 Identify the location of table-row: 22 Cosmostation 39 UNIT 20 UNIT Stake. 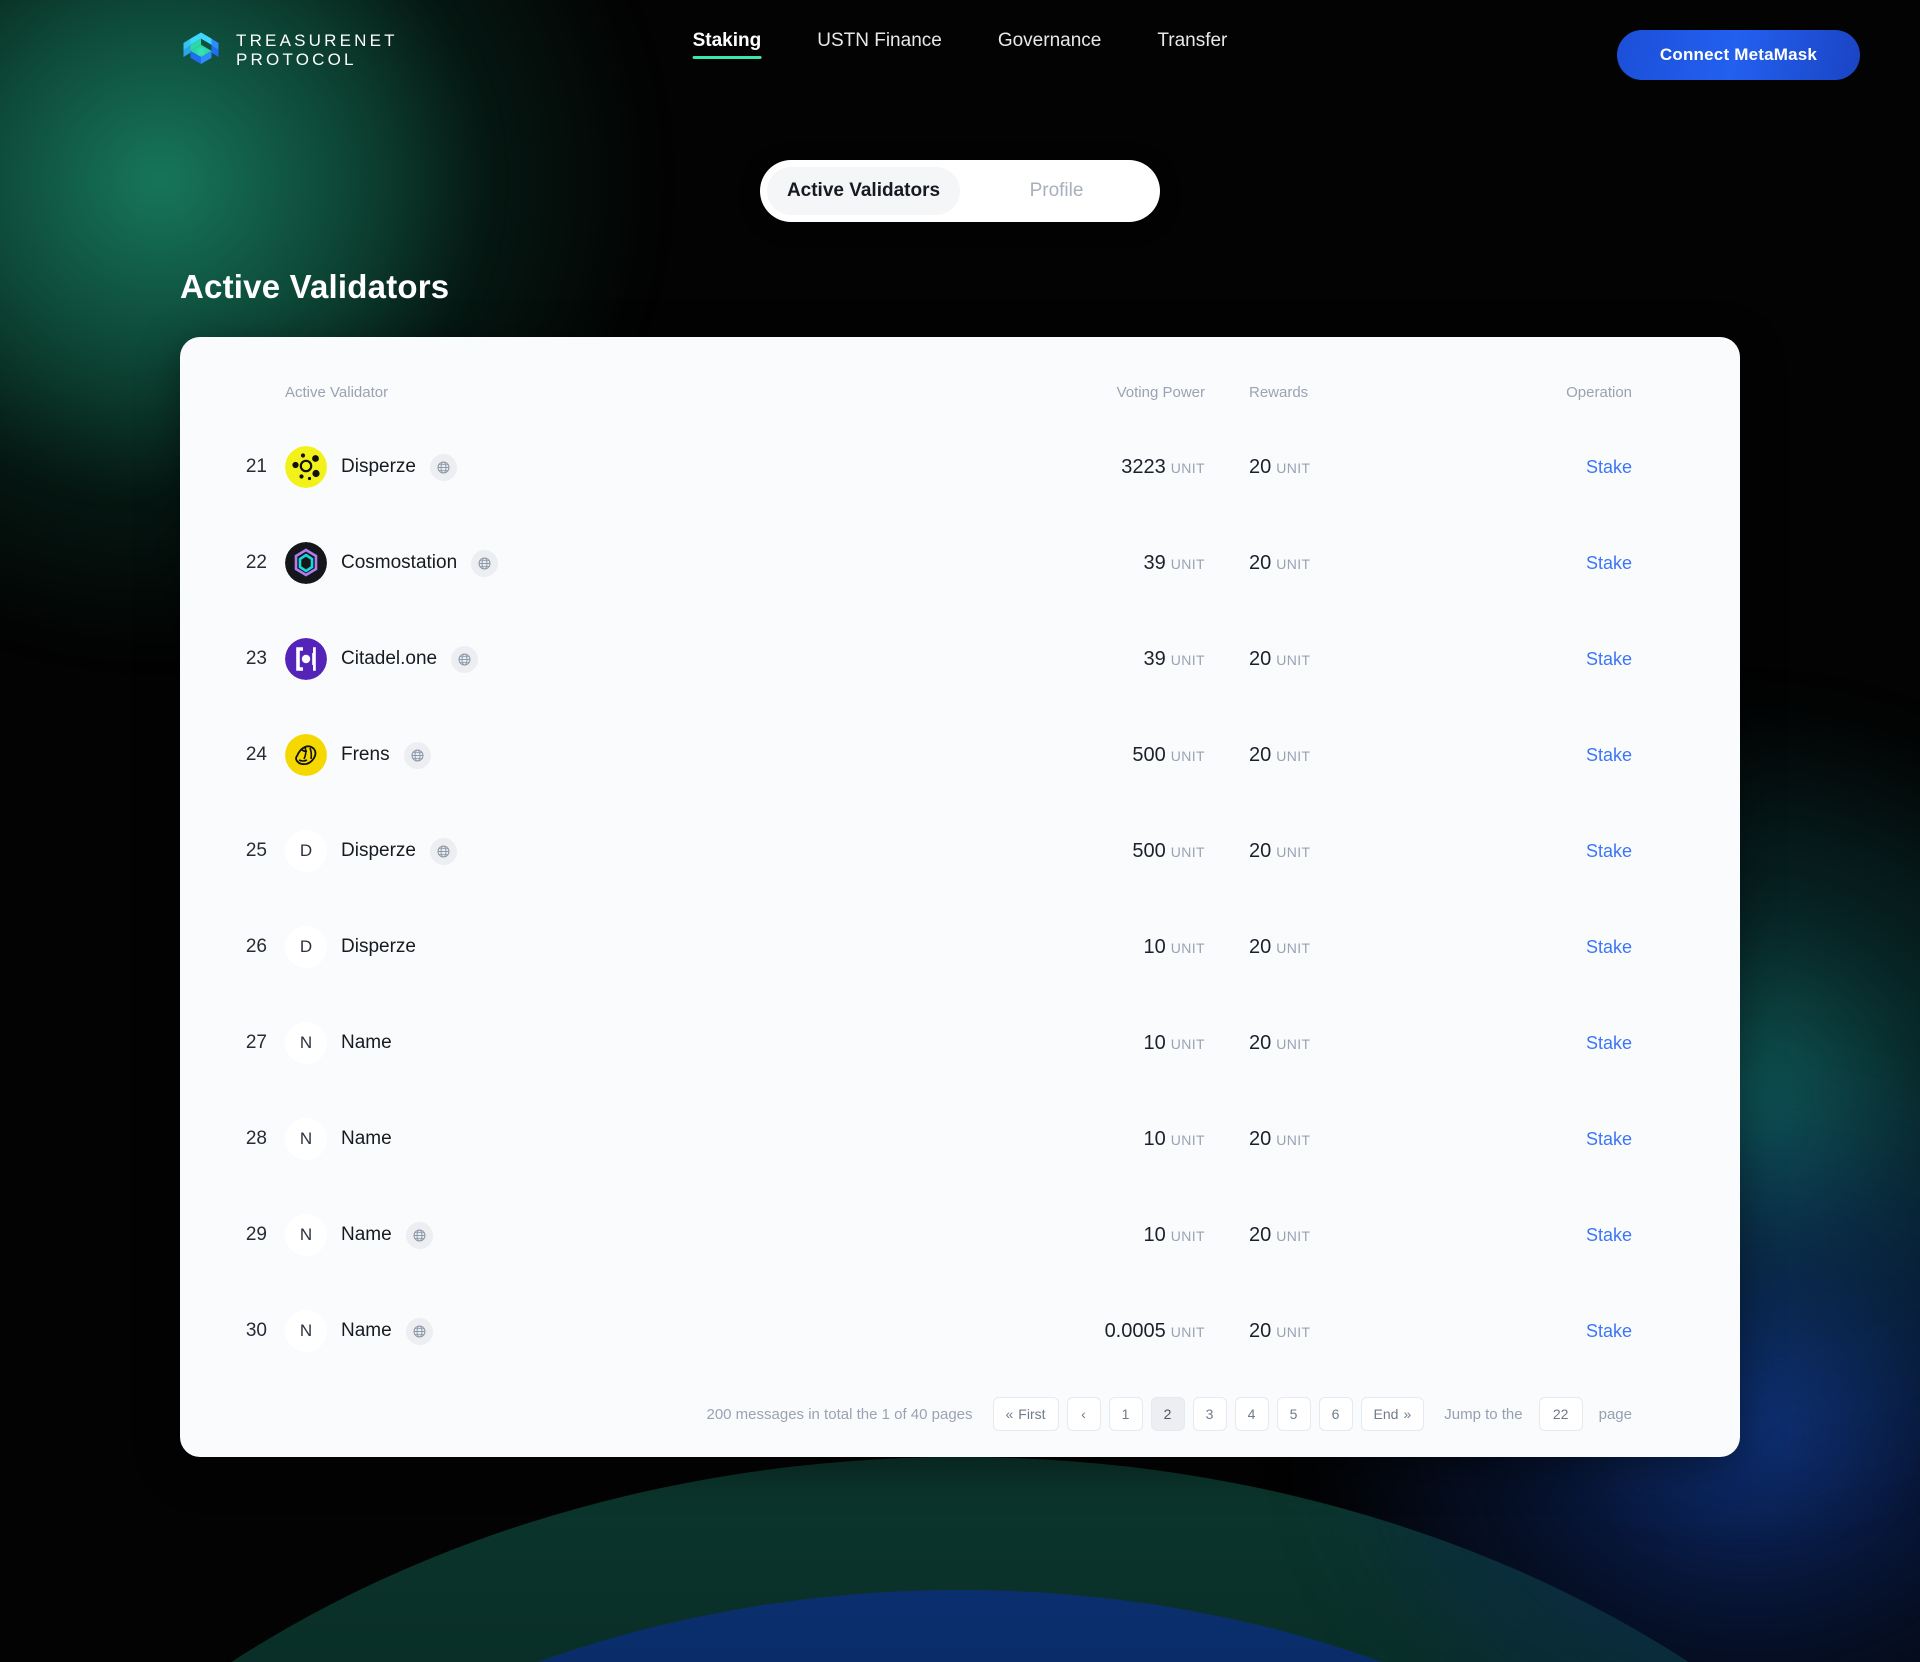
(960, 563).